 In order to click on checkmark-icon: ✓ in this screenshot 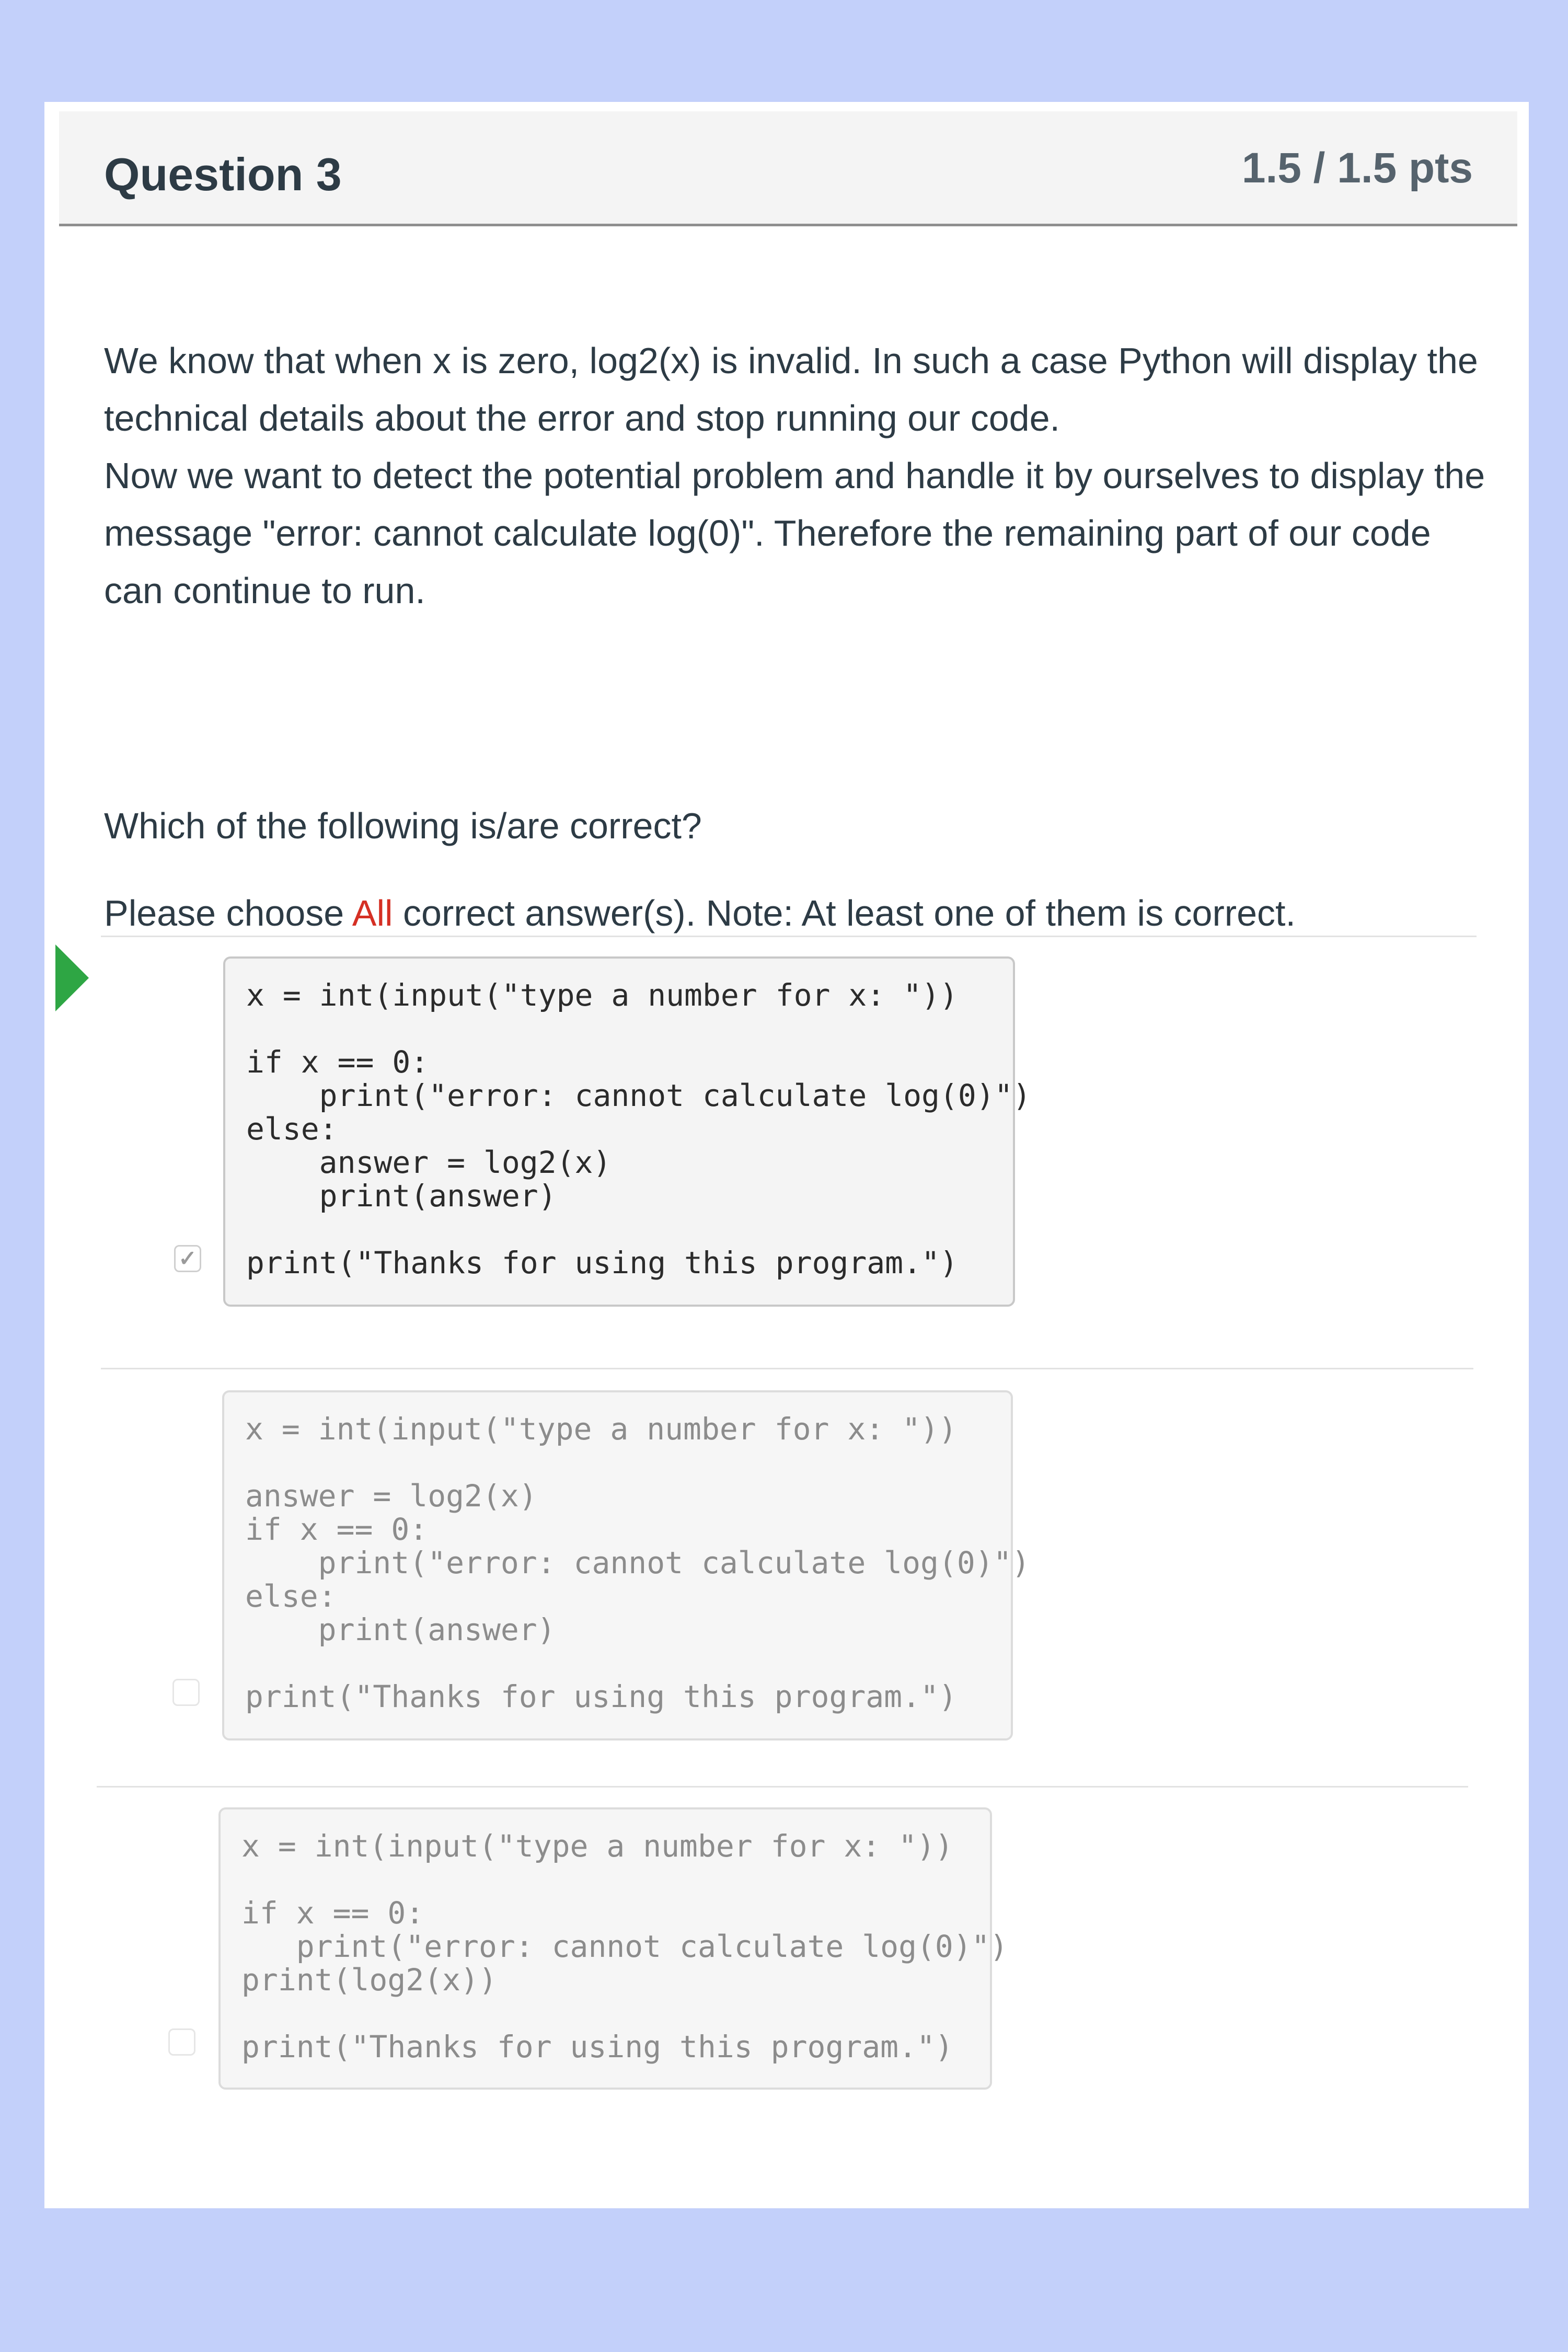, I will do `click(187, 1258)`.